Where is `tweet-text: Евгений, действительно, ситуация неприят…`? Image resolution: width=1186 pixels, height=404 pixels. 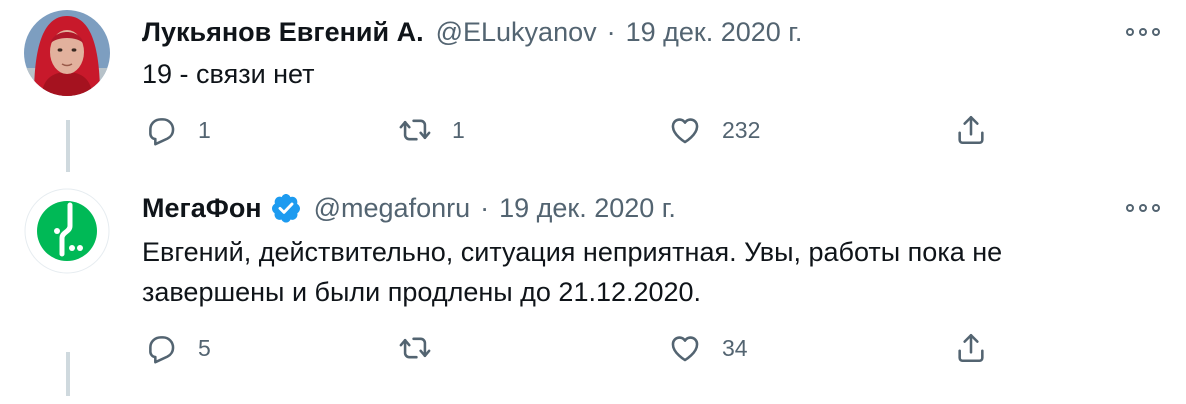
tweet-text: Евгений, действительно, ситуация неприят… is located at coordinates (572, 272).